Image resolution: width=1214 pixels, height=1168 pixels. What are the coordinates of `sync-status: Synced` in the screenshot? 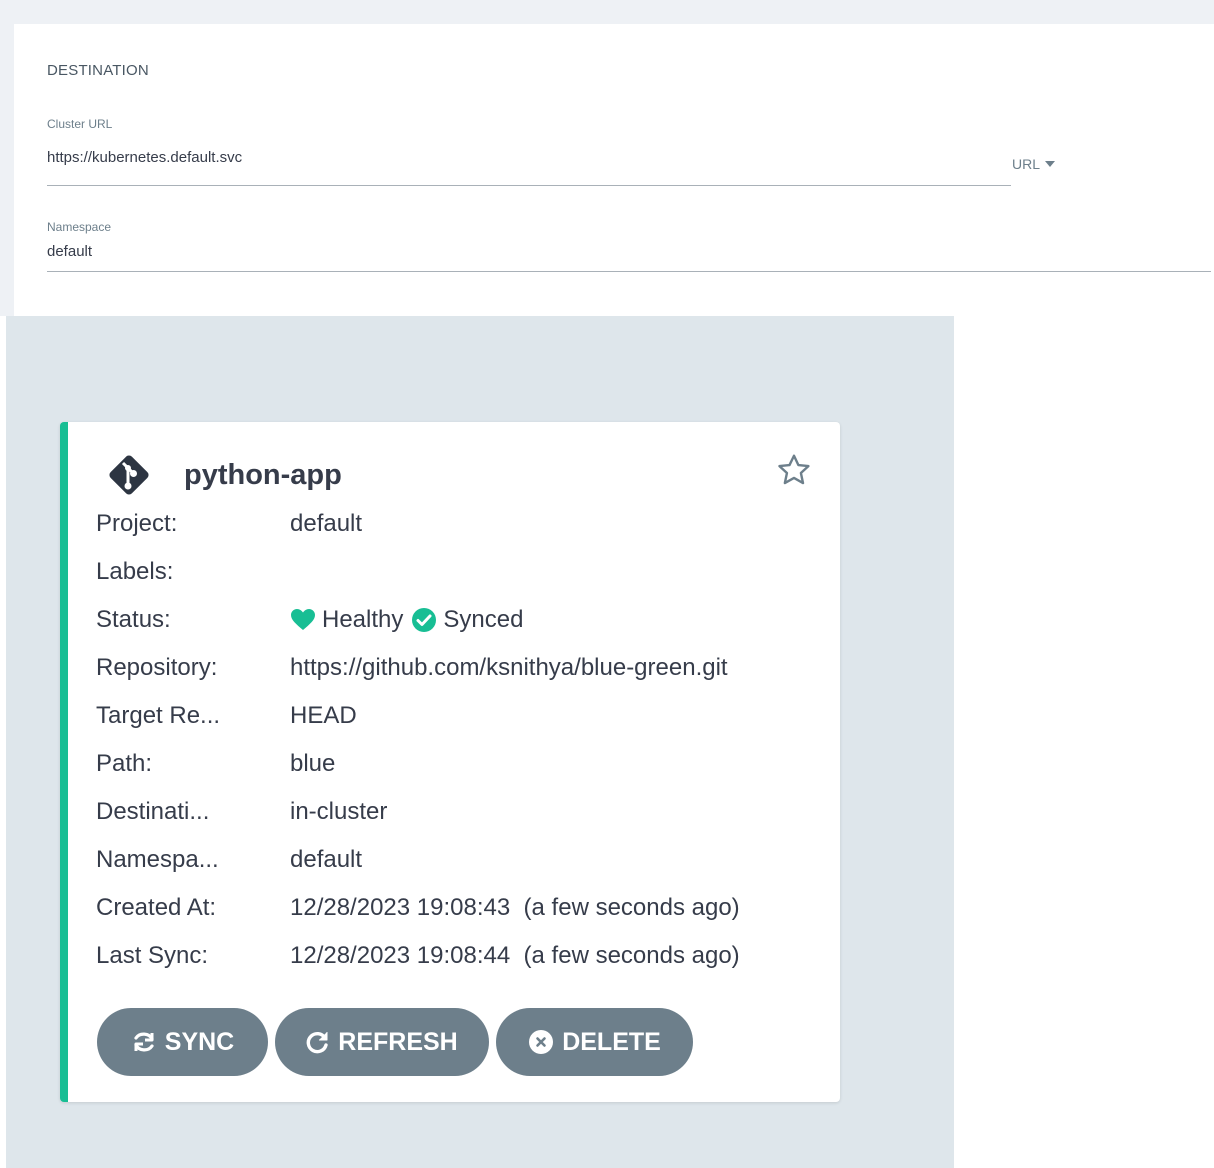 It's located at (483, 619).